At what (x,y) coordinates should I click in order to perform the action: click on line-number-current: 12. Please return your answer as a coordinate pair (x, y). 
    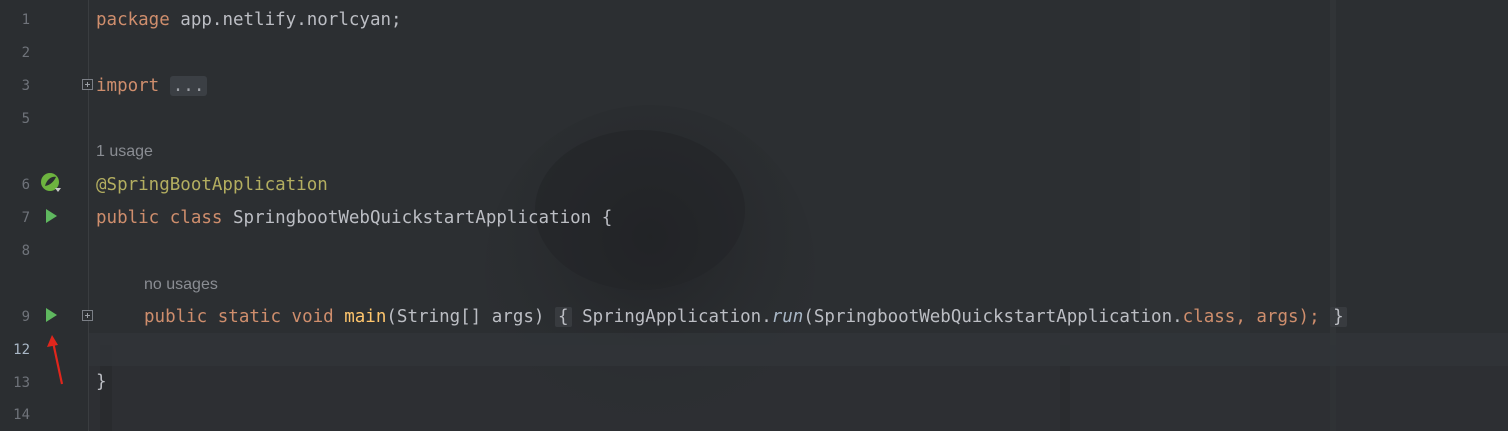
    Looking at the image, I should click on (15, 350).